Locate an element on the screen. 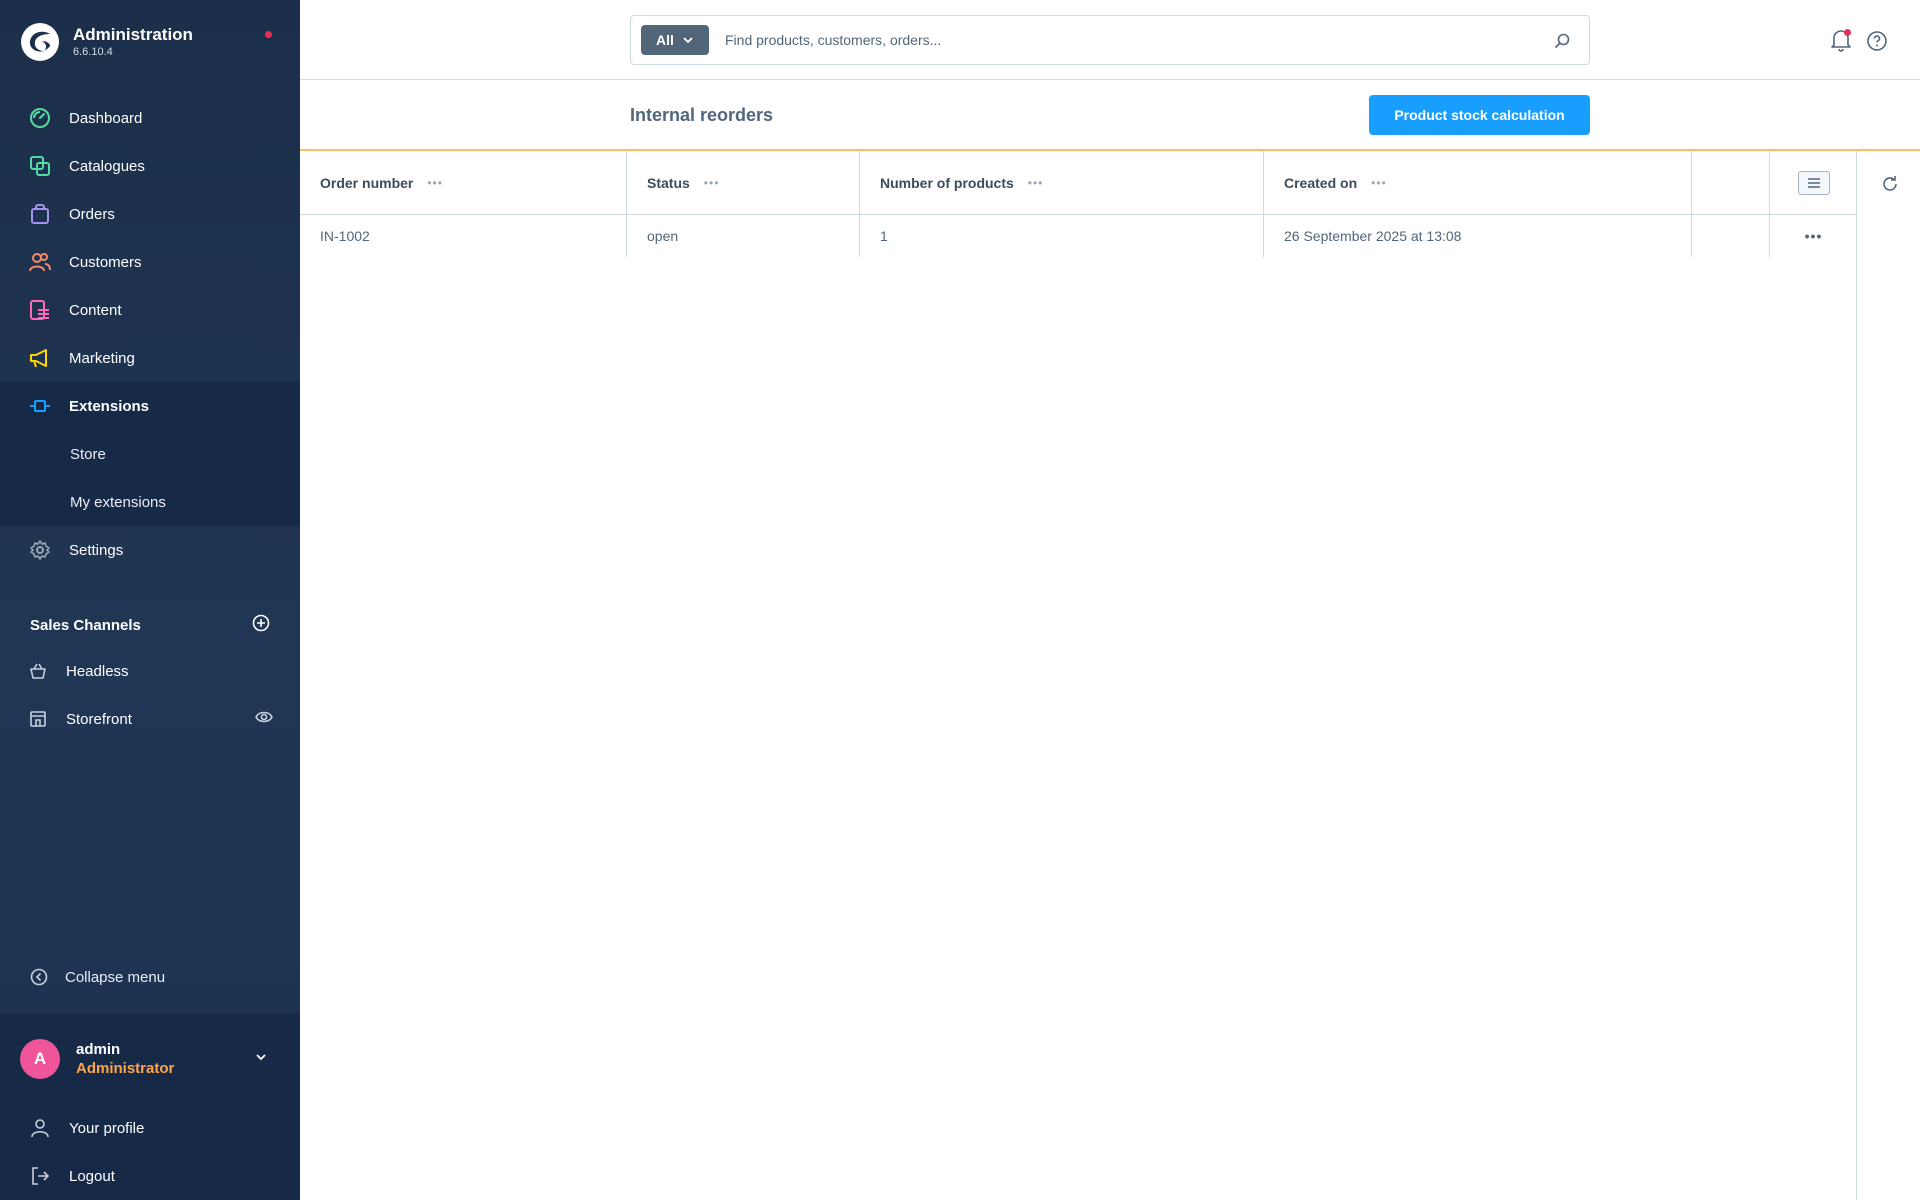  brand: Administration 6.6.10.4 is located at coordinates (106, 42).